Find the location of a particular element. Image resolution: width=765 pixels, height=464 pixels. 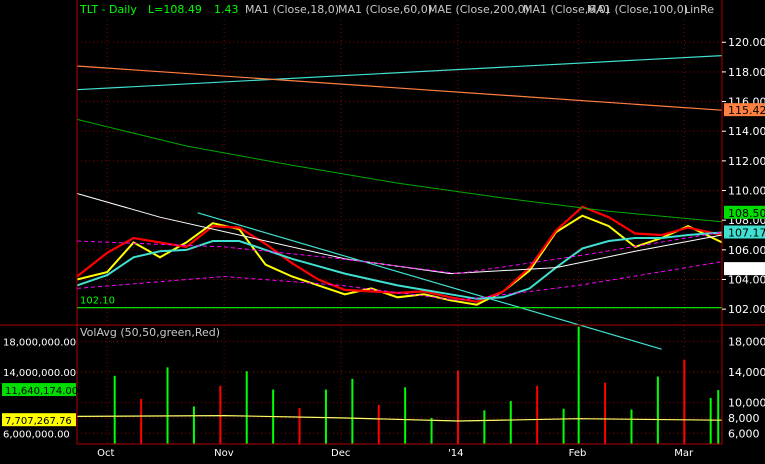

x-tick-label: Nov is located at coordinates (224, 453).